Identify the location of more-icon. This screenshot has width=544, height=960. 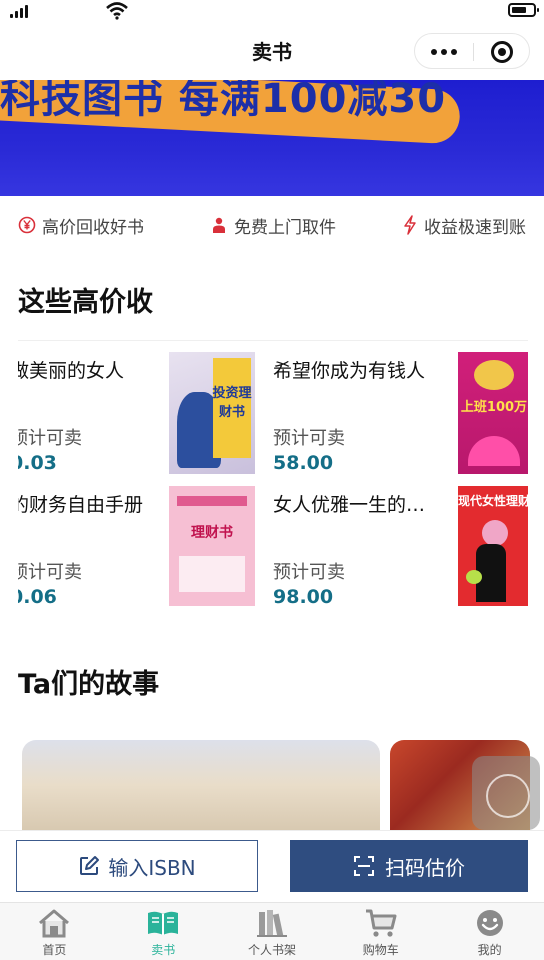
(444, 52).